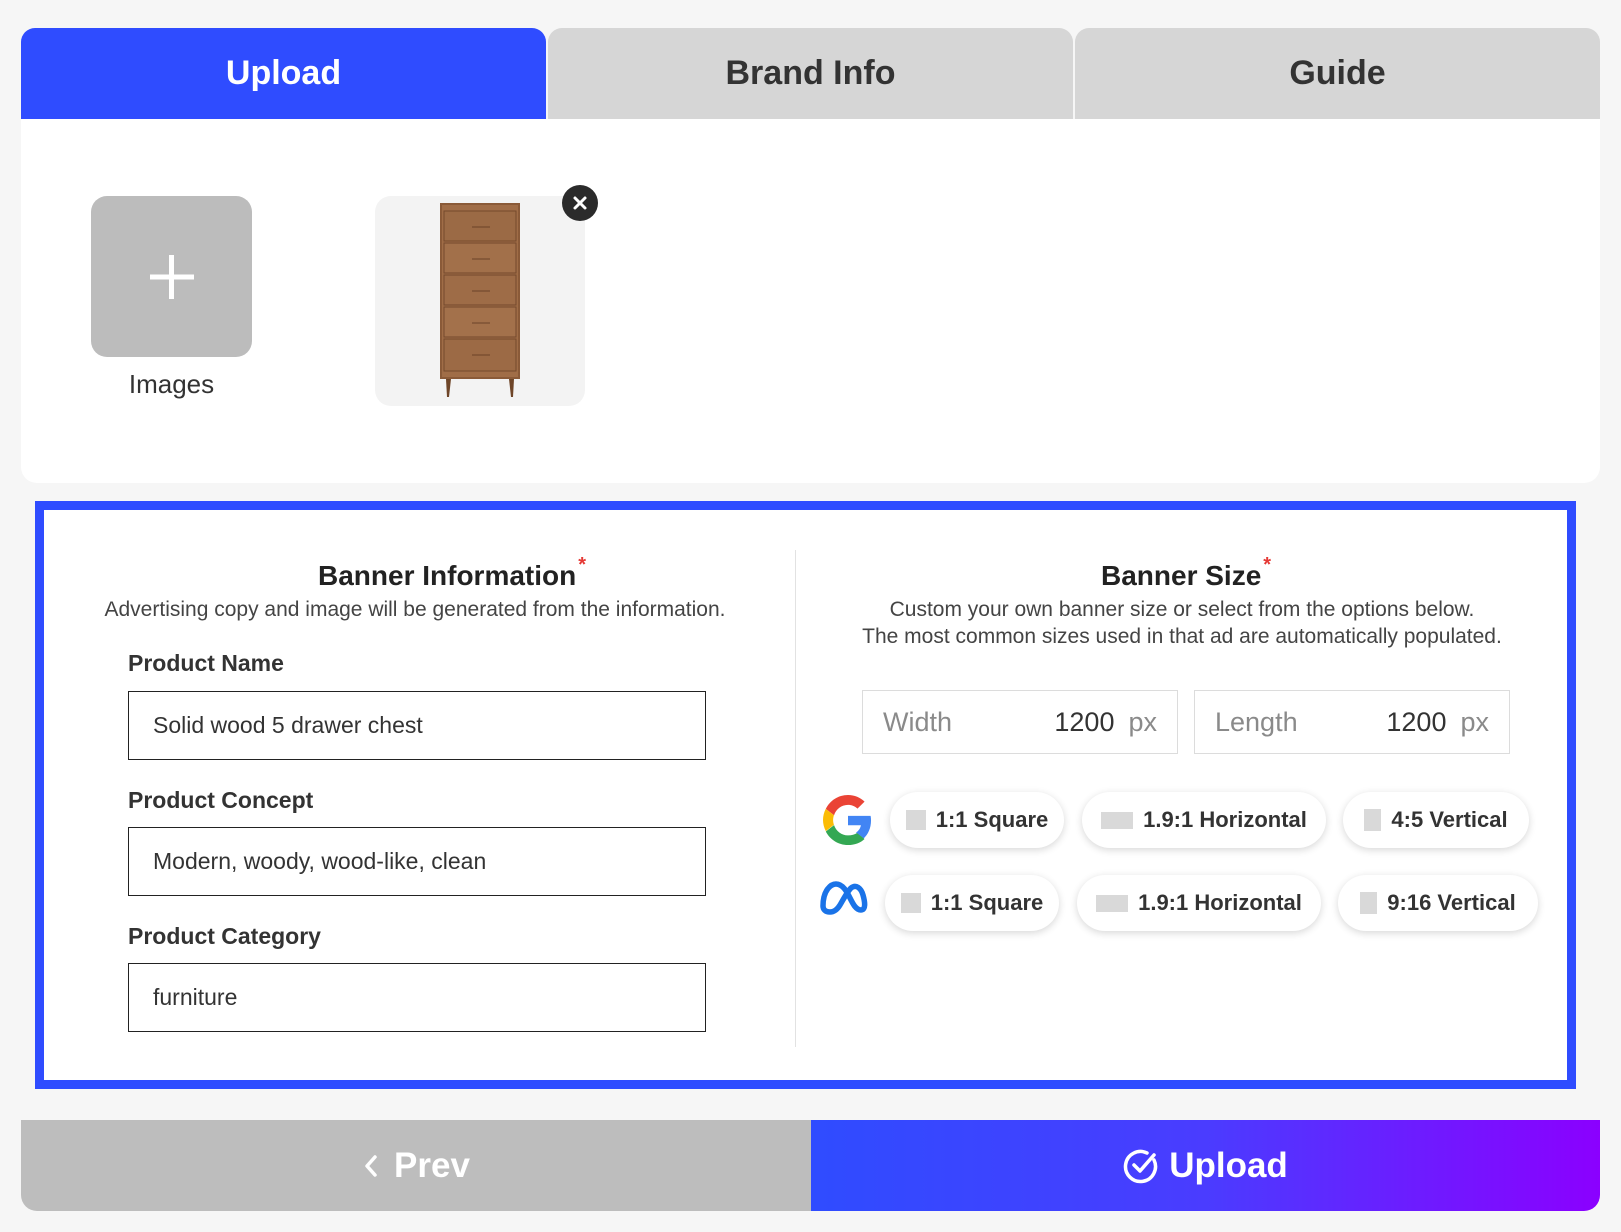 The width and height of the screenshot is (1621, 1232). Describe the element at coordinates (992, 819) in the screenshot. I see `google-square-label: 1:1 Square` at that location.